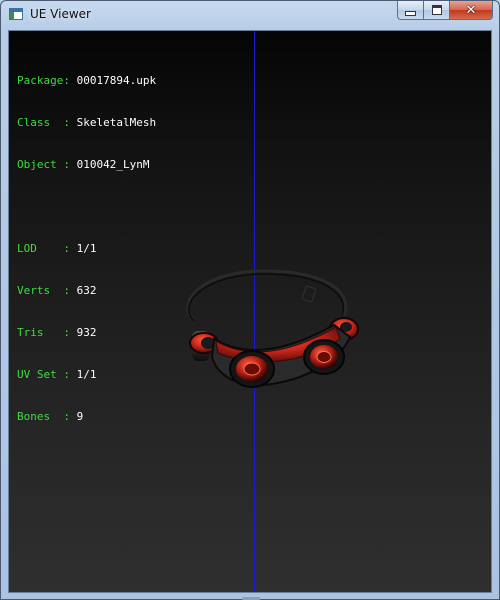 This screenshot has width=500, height=600. I want to click on window-title: UE Viewer, so click(60, 14).